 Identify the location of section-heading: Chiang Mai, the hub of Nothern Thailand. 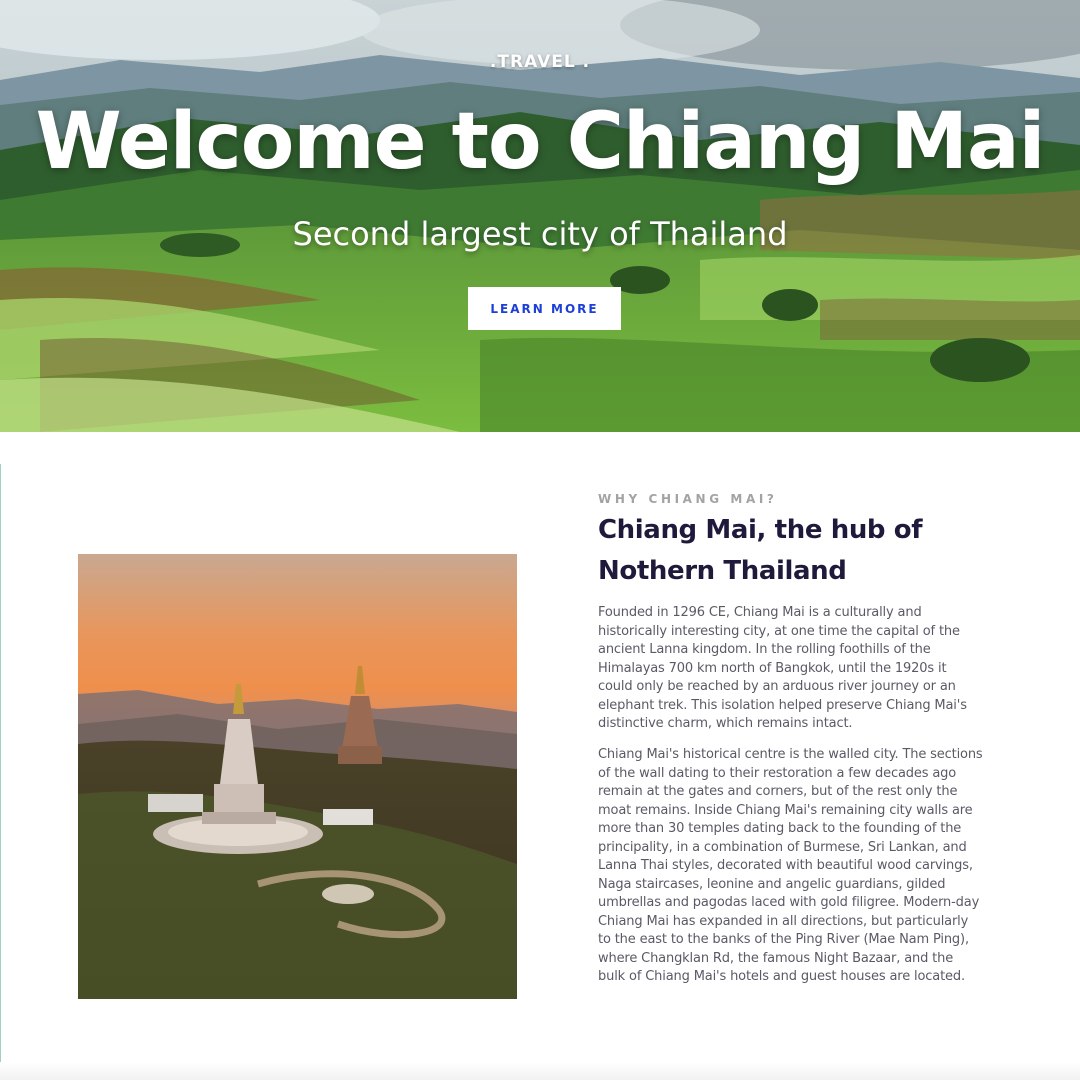
(760, 550).